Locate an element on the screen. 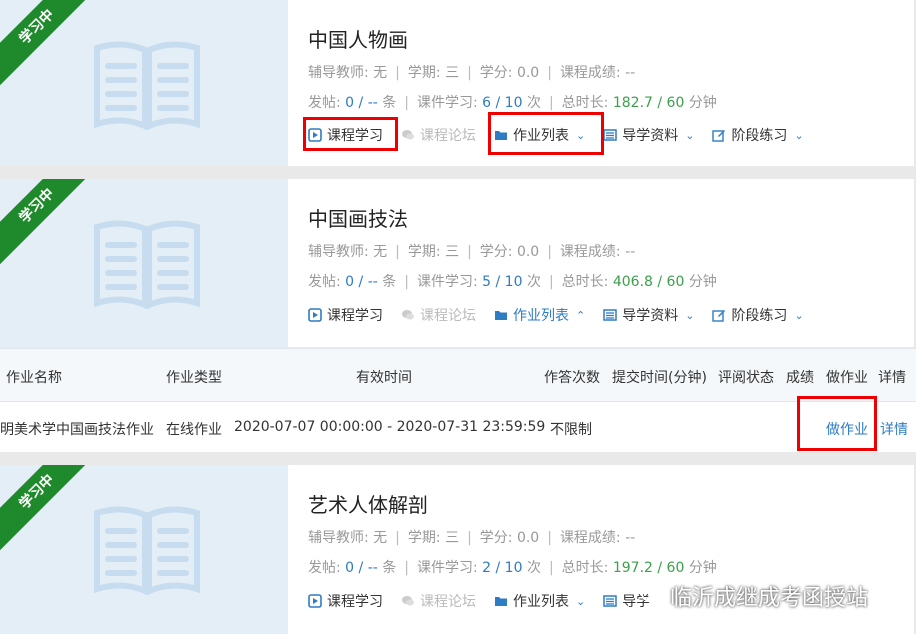 The width and height of the screenshot is (916, 634). homework-list-button: 作业列表 ⌃ is located at coordinates (539, 315).